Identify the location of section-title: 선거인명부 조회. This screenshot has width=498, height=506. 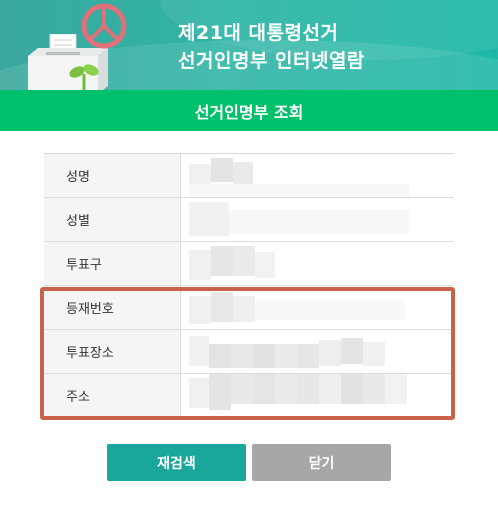
(249, 110).